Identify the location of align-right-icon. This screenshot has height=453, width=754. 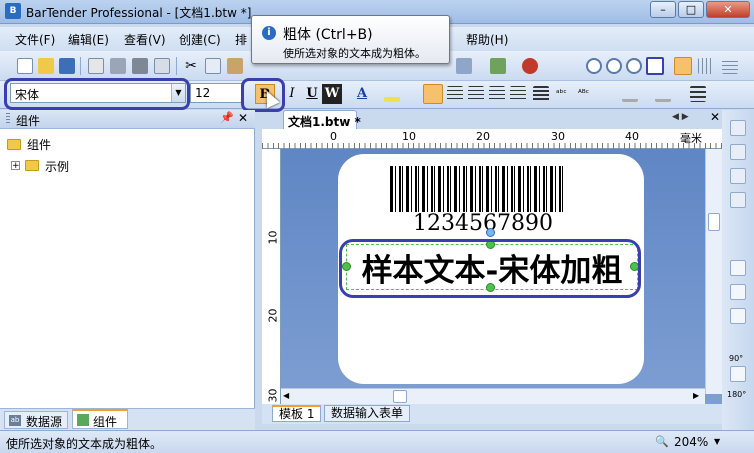
(497, 94).